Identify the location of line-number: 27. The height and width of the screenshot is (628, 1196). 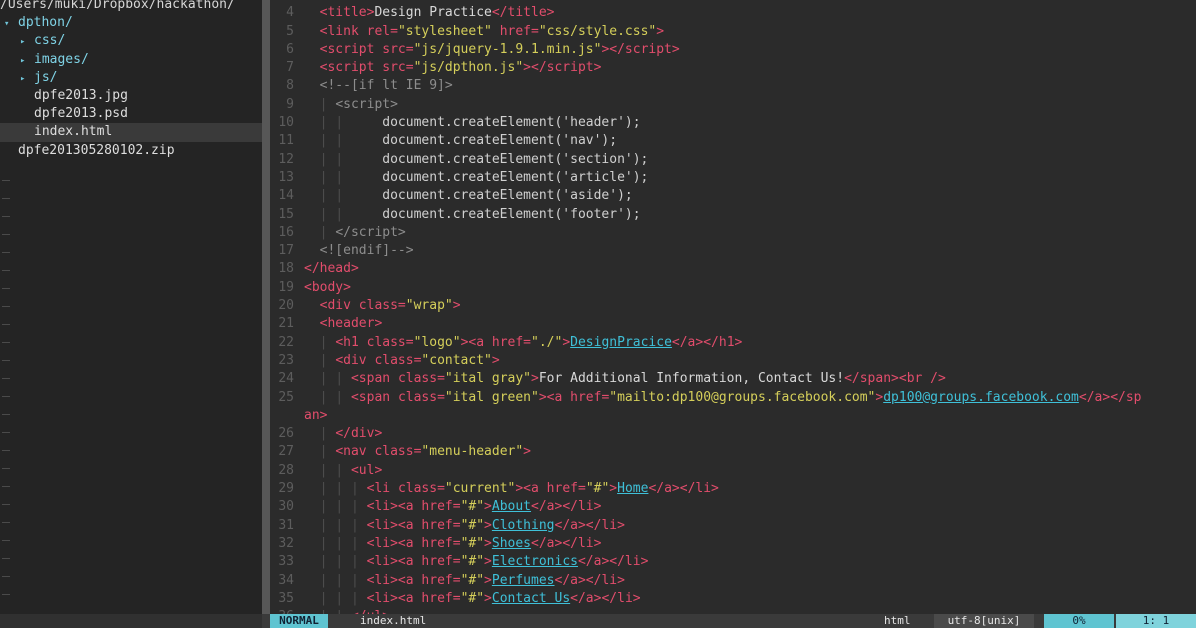
(286, 452).